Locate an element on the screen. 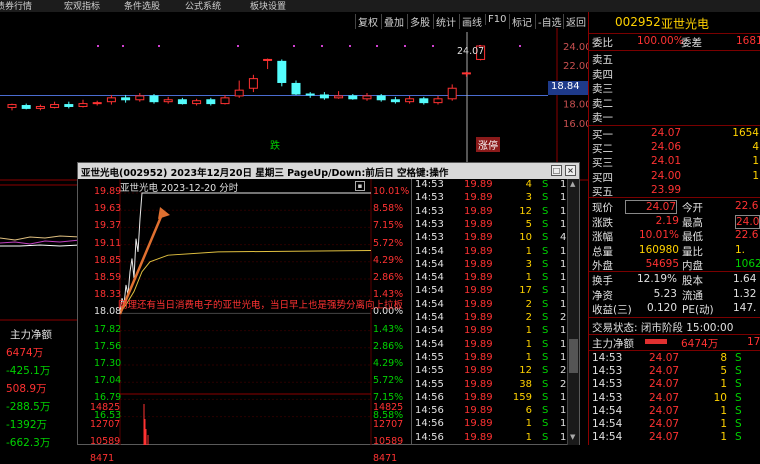  tick-row: 14:55 19.89 12 S 2 is located at coordinates (491, 371).